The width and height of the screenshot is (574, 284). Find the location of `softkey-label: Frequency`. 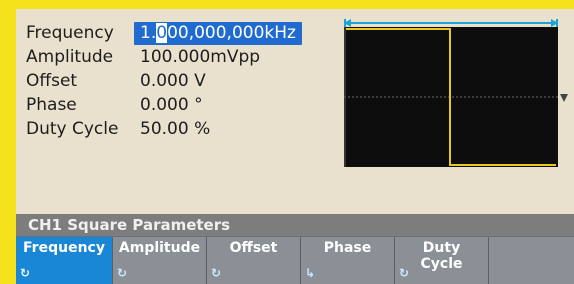

softkey-label: Frequency is located at coordinates (64, 248).